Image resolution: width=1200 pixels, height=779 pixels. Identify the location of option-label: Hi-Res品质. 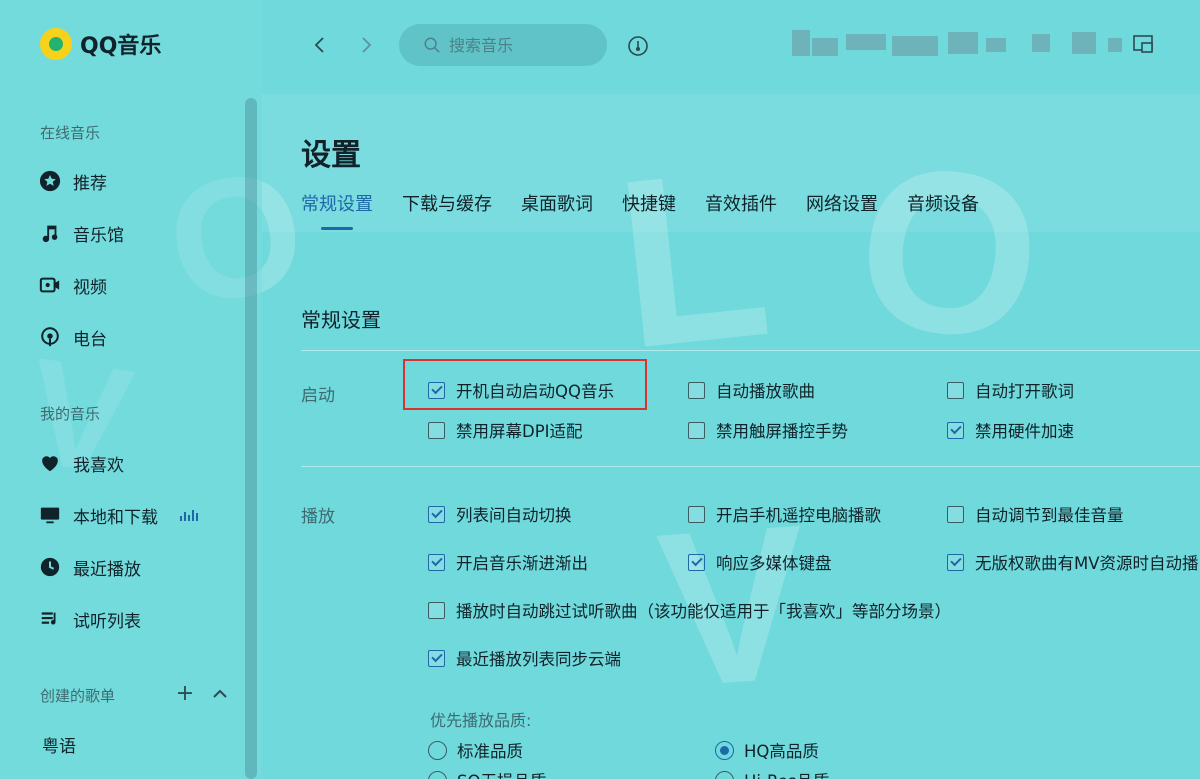
(786, 773).